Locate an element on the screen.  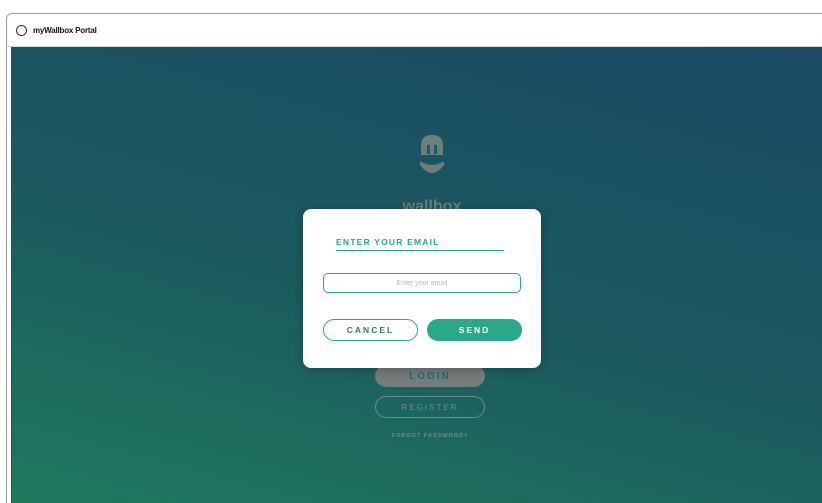
login-button: LOGIN is located at coordinates (430, 376).